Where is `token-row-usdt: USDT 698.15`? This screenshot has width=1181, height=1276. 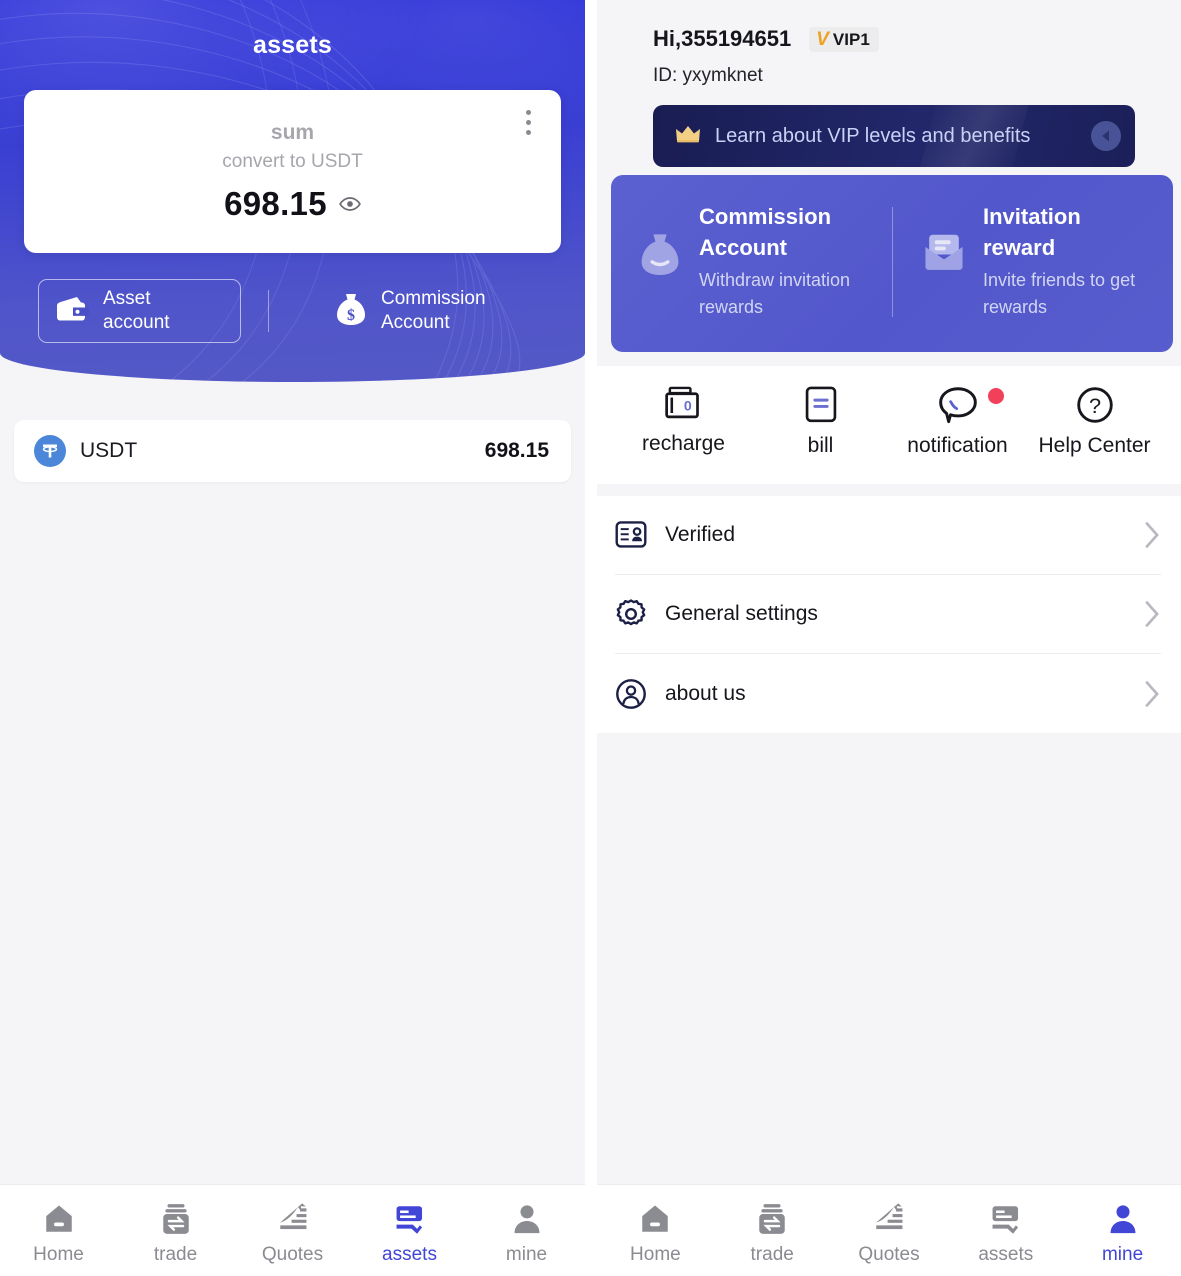 token-row-usdt: USDT 698.15 is located at coordinates (292, 451).